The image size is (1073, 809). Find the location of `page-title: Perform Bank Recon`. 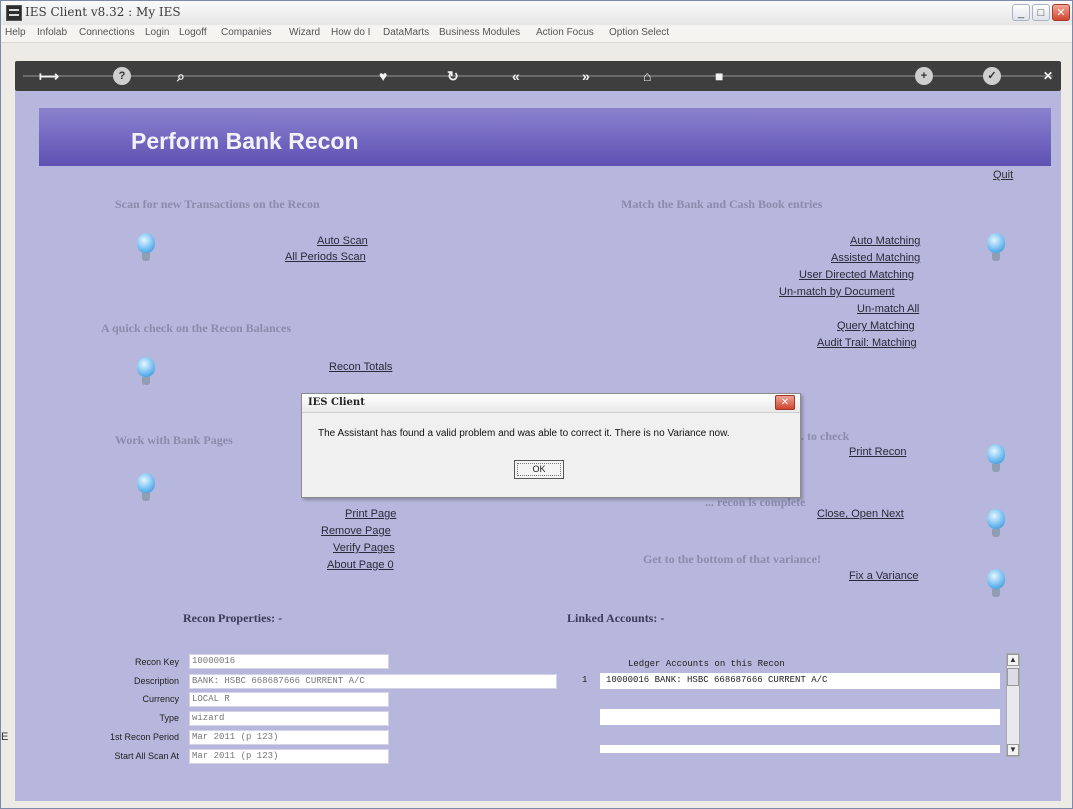

page-title: Perform Bank Recon is located at coordinates (245, 141).